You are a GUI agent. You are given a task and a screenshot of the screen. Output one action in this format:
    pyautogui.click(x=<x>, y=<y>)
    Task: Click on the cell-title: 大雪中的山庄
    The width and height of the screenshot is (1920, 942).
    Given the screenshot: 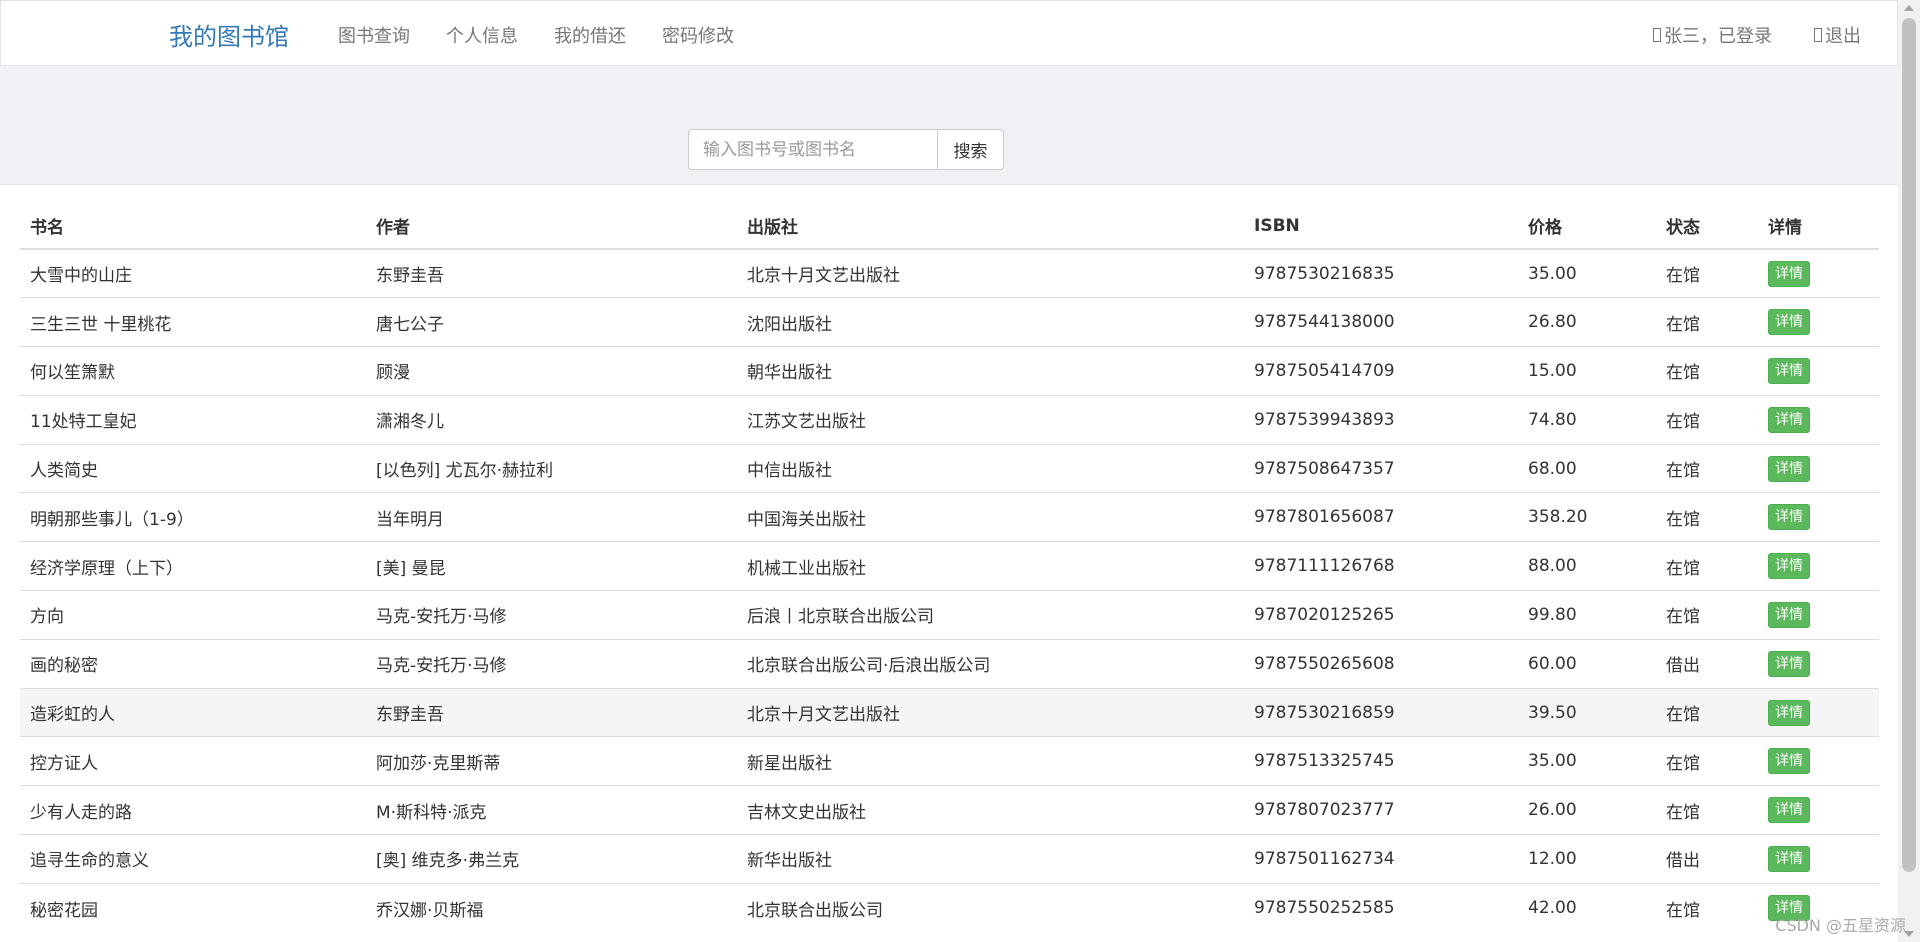 What is the action you would take?
    pyautogui.click(x=193, y=273)
    